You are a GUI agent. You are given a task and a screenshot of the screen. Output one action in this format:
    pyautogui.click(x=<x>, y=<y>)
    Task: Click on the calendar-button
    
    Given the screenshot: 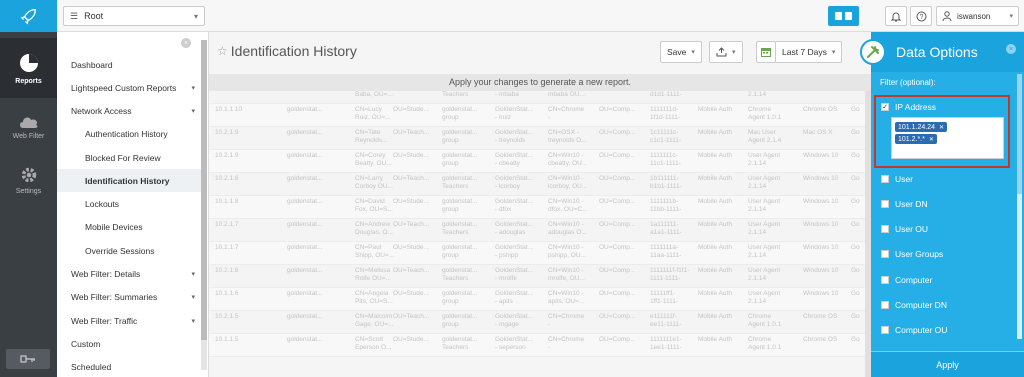 What is the action you would take?
    pyautogui.click(x=766, y=52)
    